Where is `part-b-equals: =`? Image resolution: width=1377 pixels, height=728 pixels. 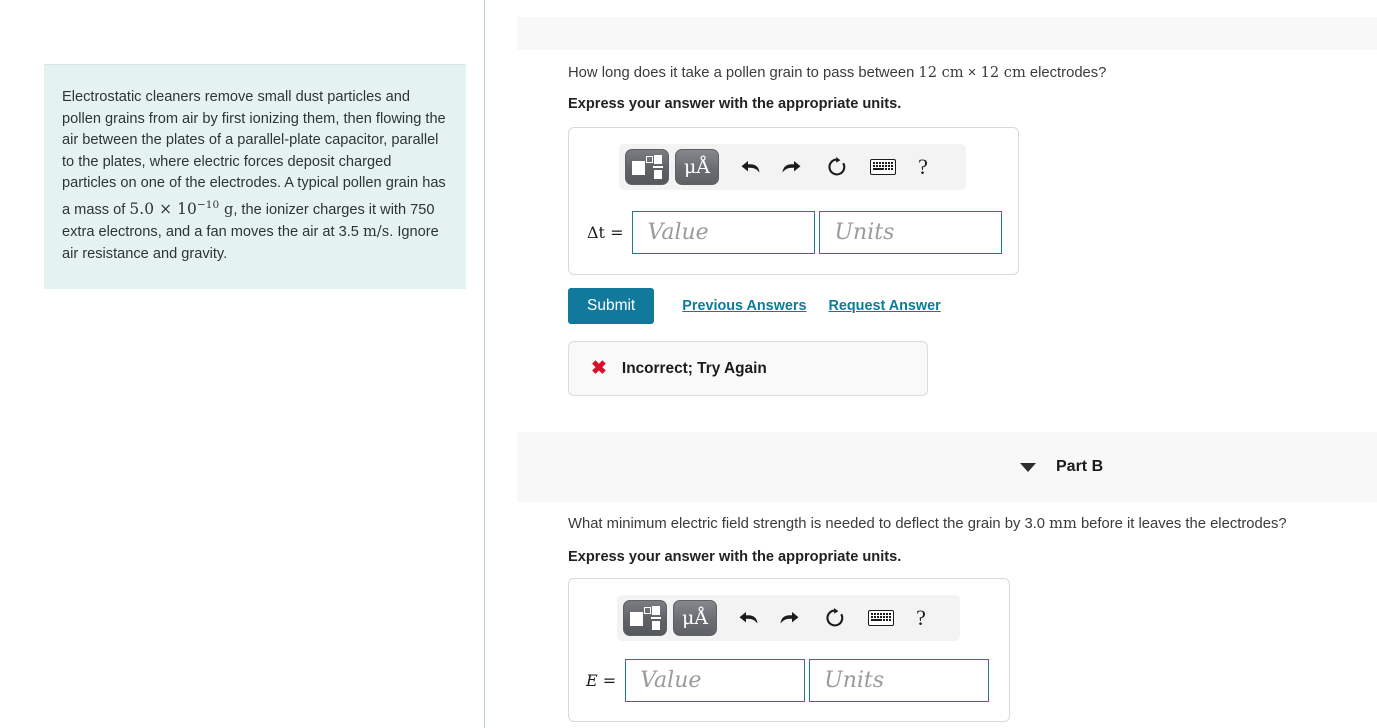
part-b-equals: = is located at coordinates (609, 680).